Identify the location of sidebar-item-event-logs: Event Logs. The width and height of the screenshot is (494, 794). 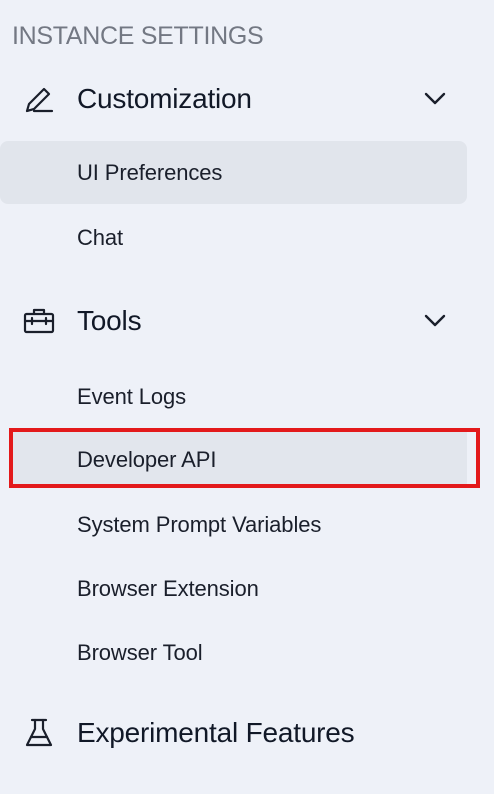
(233, 396).